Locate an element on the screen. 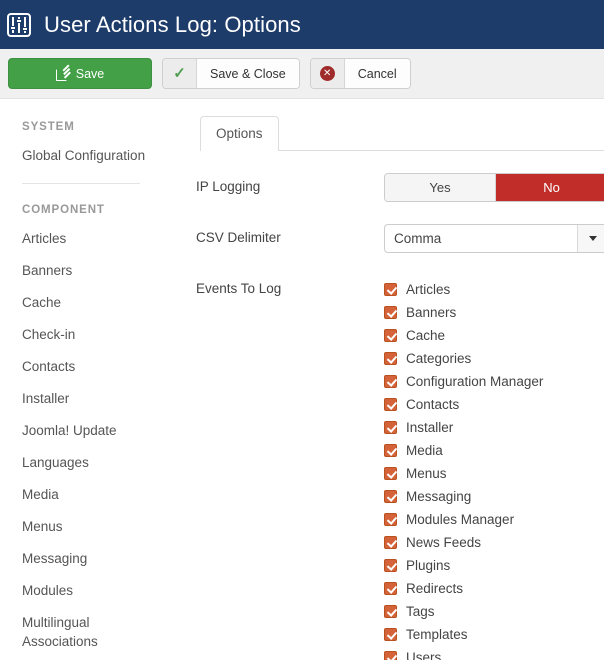 Image resolution: width=604 pixels, height=660 pixels. checkbox-menus: Menus is located at coordinates (494, 473).